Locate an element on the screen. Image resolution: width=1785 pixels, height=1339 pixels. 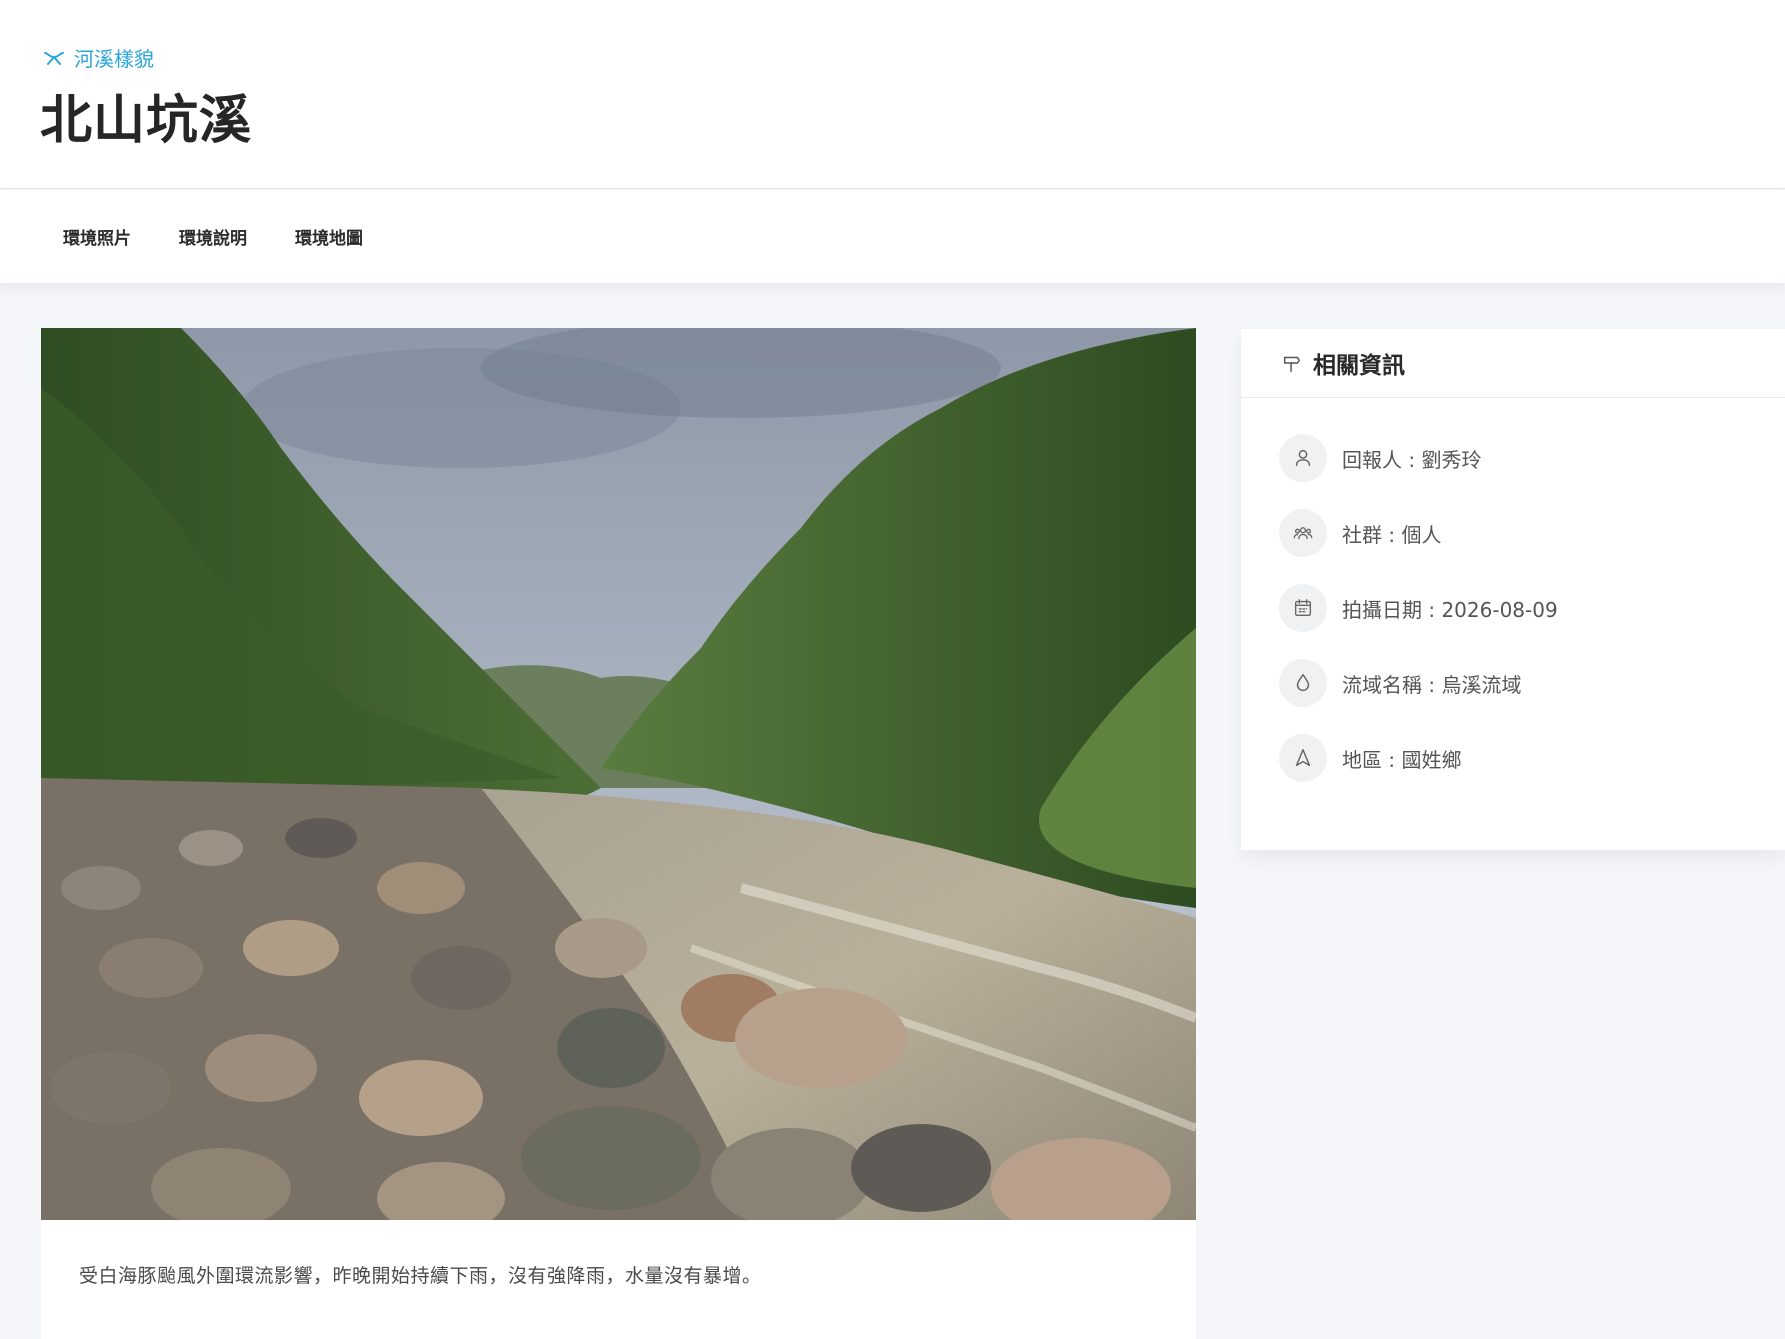
photo-caption: 受白海豚颱風外圍環流影響，昨晚開始持續下雨，沒有強降雨，水量沒有暴增。 is located at coordinates (420, 1276).